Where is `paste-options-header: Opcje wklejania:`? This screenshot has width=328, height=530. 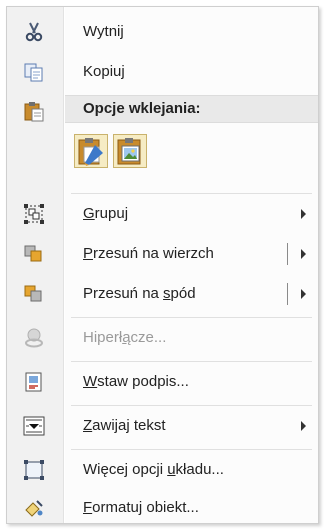 paste-options-header: Opcje wklejania: is located at coordinates (191, 109).